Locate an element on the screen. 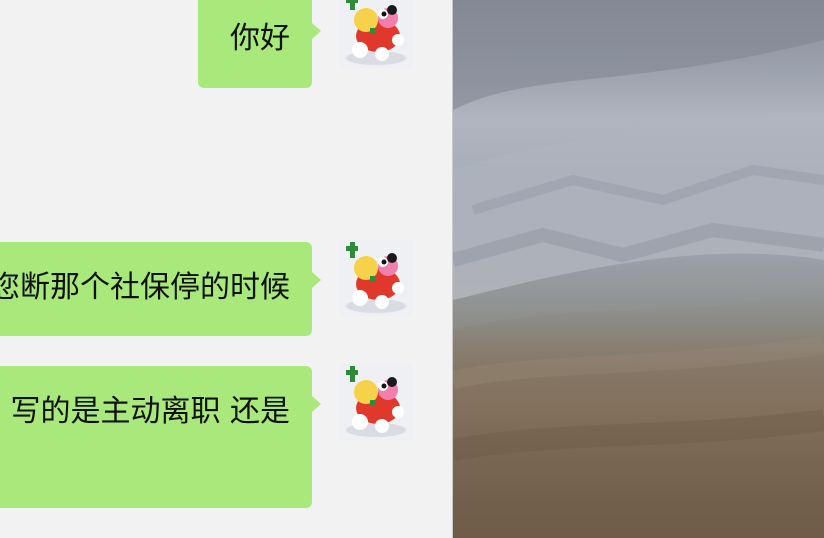 The width and height of the screenshot is (824, 538). message-text: 你好 is located at coordinates (260, 38).